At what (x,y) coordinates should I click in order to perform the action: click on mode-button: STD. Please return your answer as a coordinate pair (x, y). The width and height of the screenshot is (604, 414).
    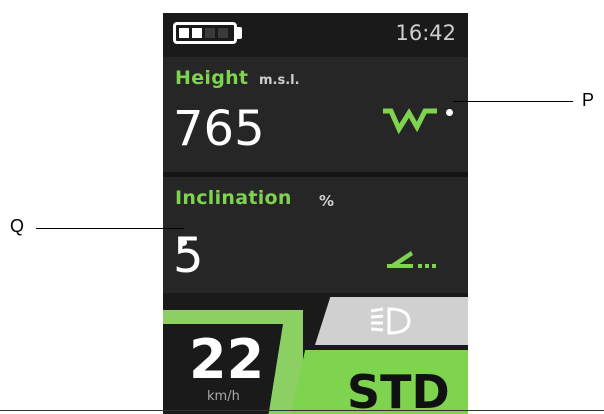
    Looking at the image, I should click on (379, 382).